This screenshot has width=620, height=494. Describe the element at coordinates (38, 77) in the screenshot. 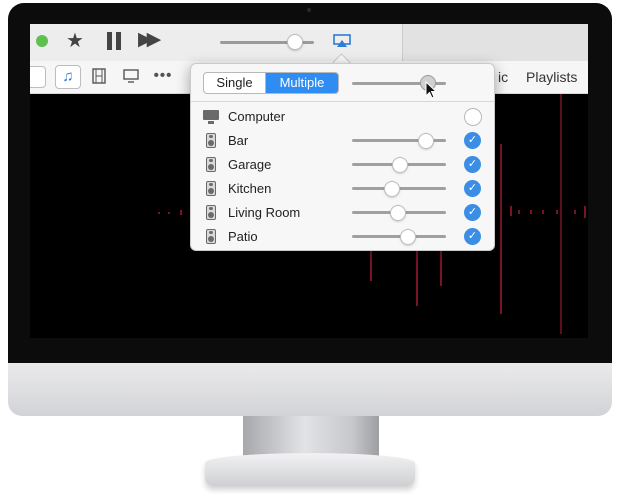

I see `back-button` at that location.